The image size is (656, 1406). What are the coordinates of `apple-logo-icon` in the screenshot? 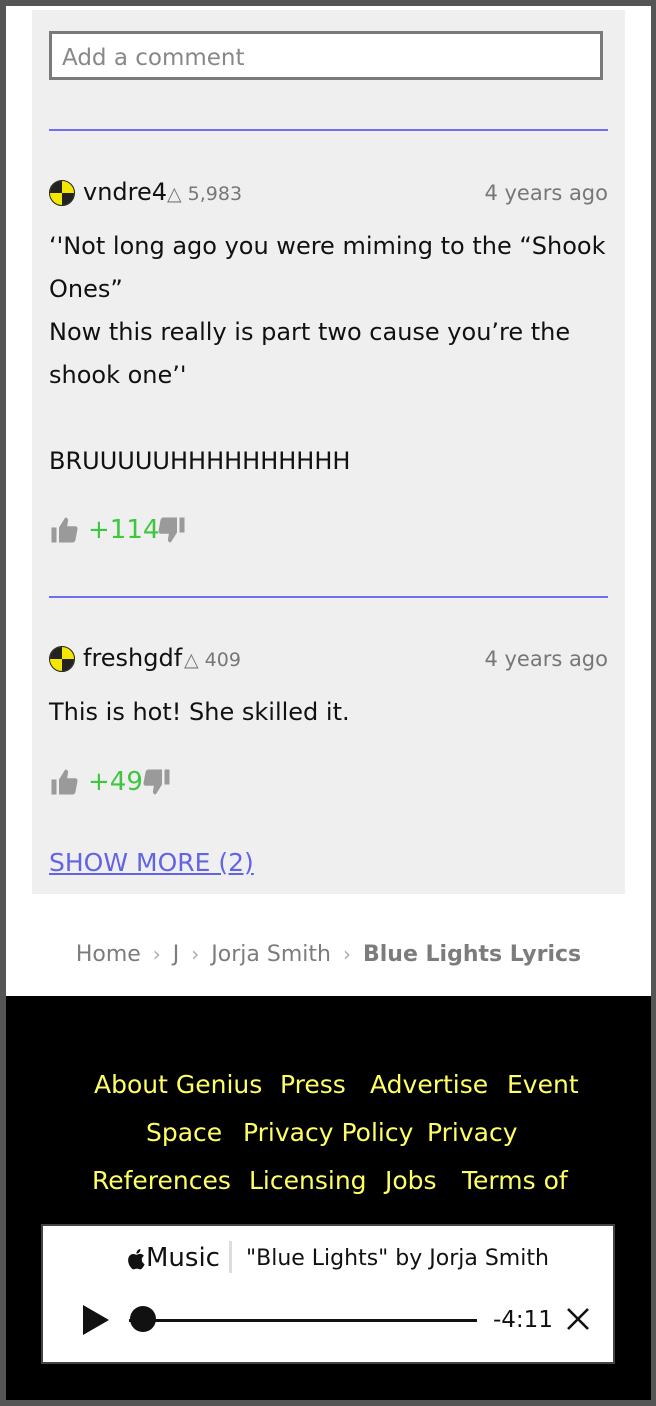 It's located at (136, 1259).